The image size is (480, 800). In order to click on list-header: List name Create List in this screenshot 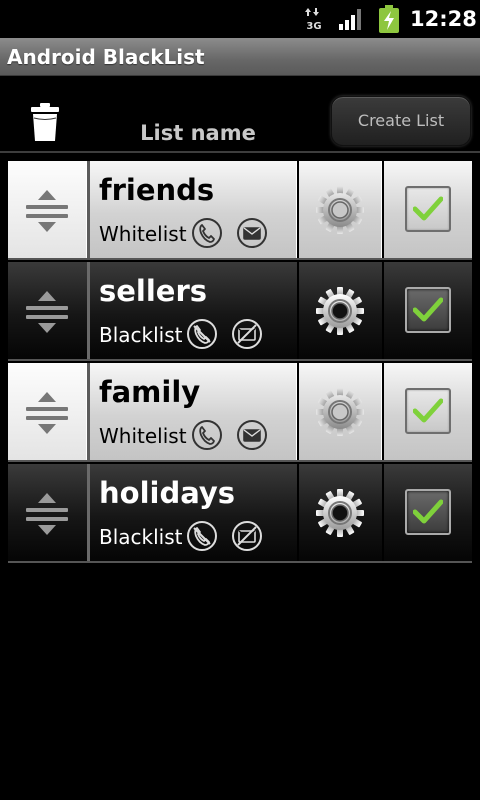, I will do `click(240, 114)`.